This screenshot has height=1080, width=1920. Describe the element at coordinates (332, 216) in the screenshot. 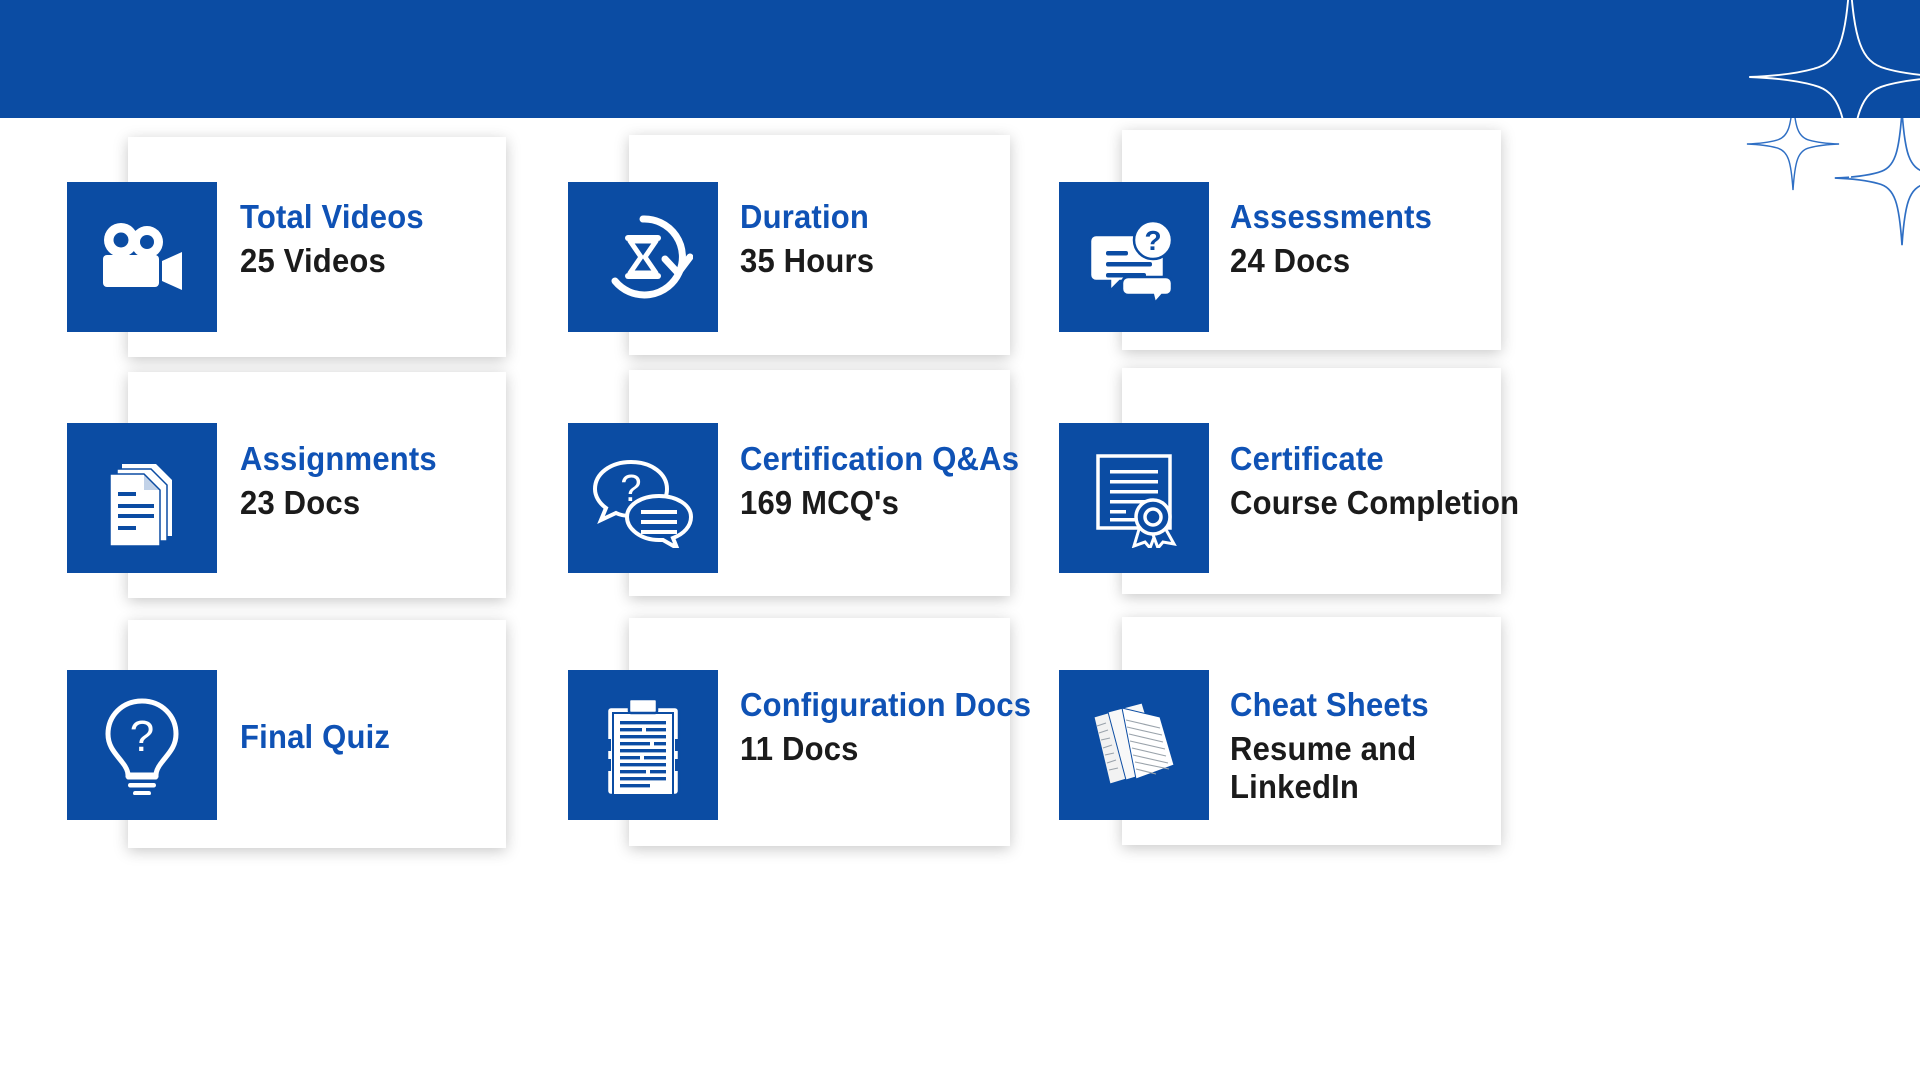

I see `card-title: Total Videos` at that location.